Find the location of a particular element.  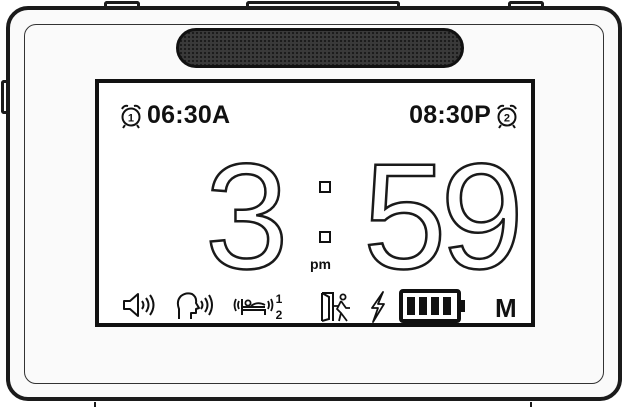

alarm-clock-icon: 2 is located at coordinates (507, 116).